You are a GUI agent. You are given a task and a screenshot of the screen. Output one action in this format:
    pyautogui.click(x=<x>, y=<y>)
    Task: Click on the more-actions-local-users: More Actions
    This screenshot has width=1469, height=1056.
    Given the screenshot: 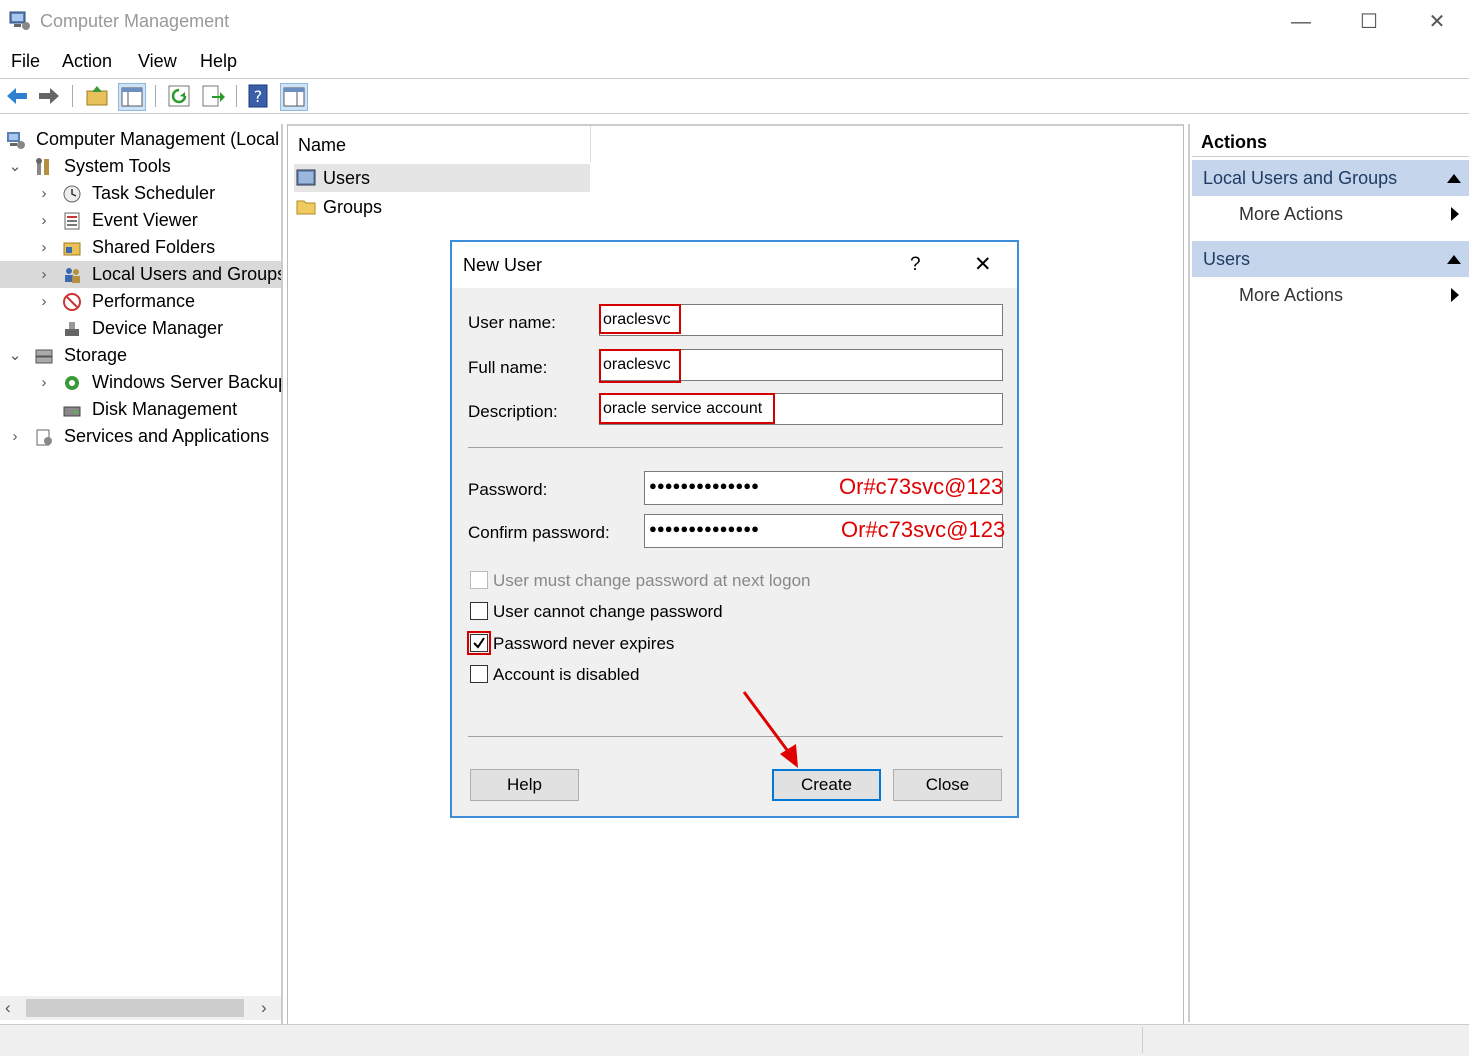 What is the action you would take?
    pyautogui.click(x=1330, y=214)
    